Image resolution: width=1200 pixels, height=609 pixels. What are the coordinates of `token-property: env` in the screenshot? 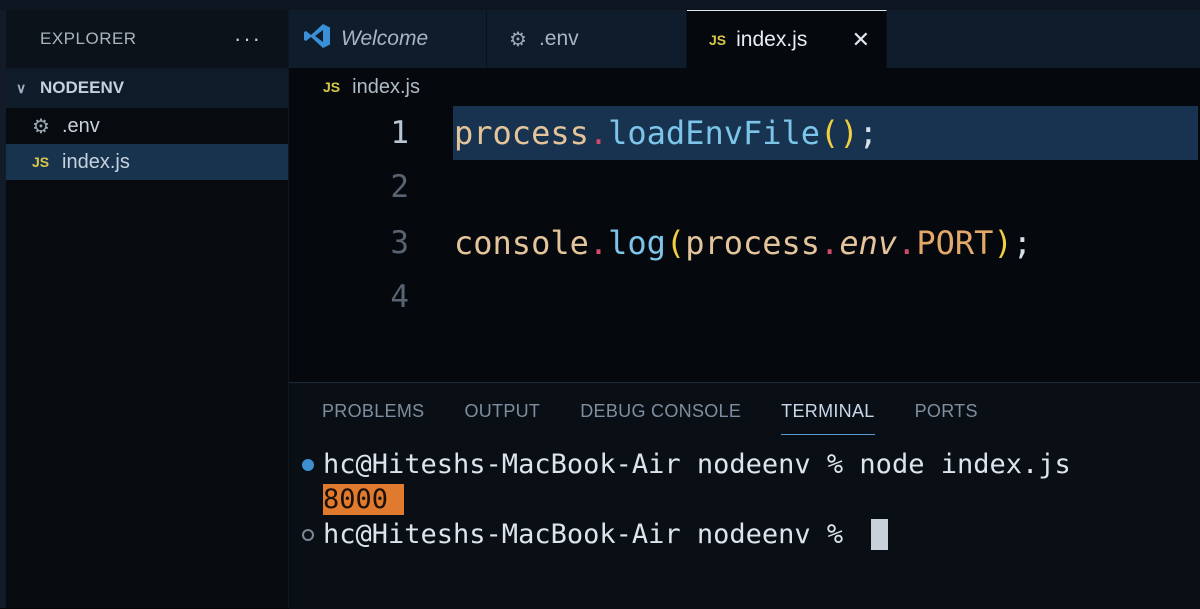 It's located at (868, 243).